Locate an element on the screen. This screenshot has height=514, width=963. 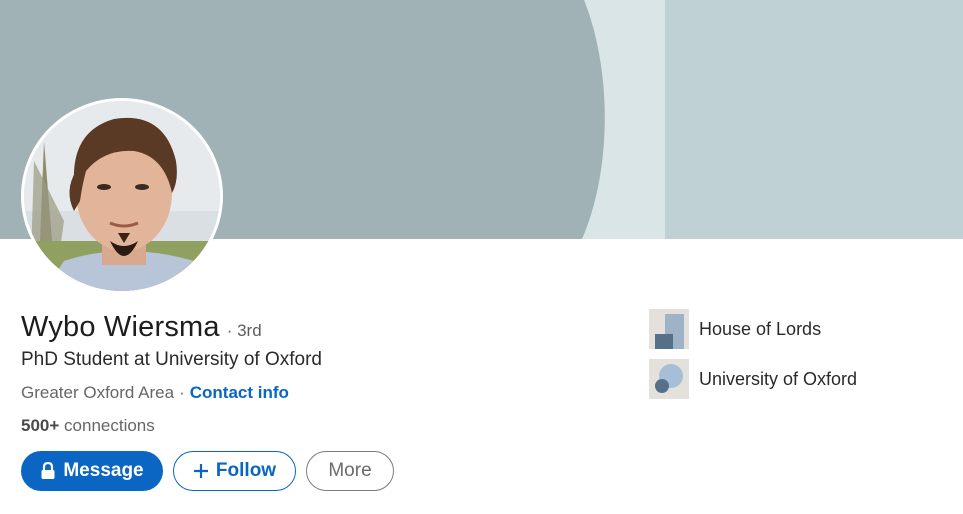
connections-count: 500+ connections is located at coordinates (88, 426).